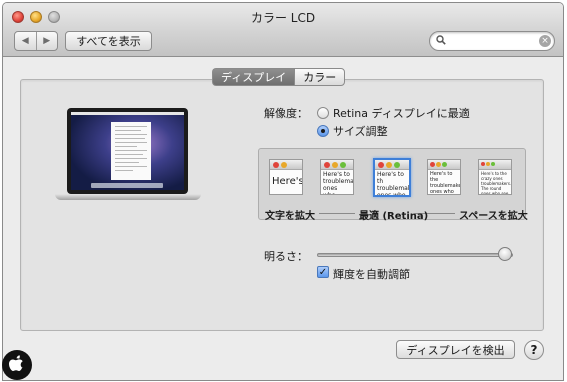 Image resolution: width=567 pixels, height=382 pixels. I want to click on laptop-screen, so click(127, 151).